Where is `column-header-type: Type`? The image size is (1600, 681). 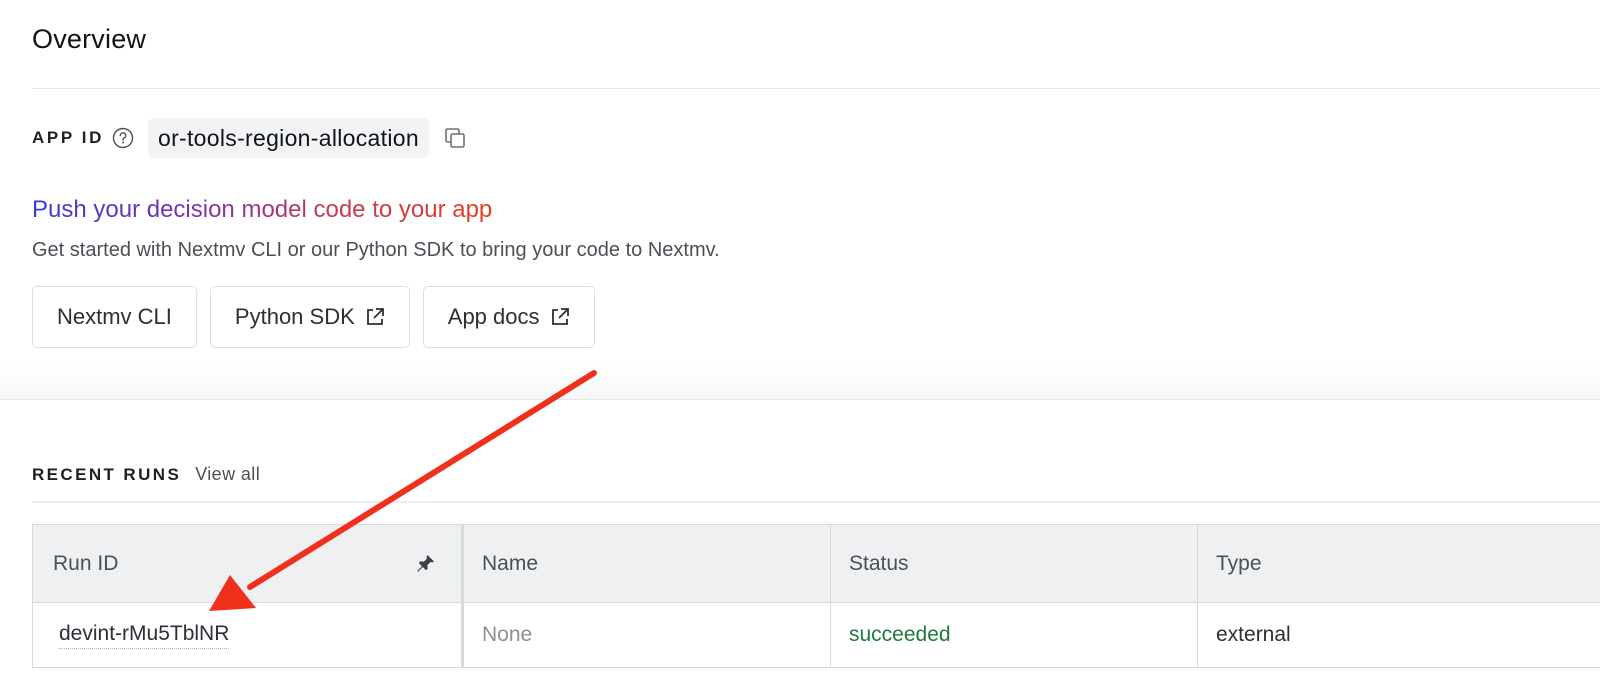 column-header-type: Type is located at coordinates (1399, 563).